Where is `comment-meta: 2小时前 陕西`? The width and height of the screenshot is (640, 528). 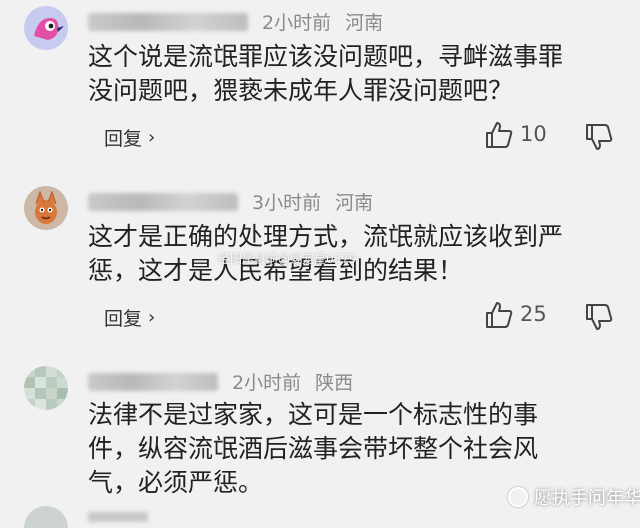 comment-meta: 2小时前 陕西 is located at coordinates (220, 381).